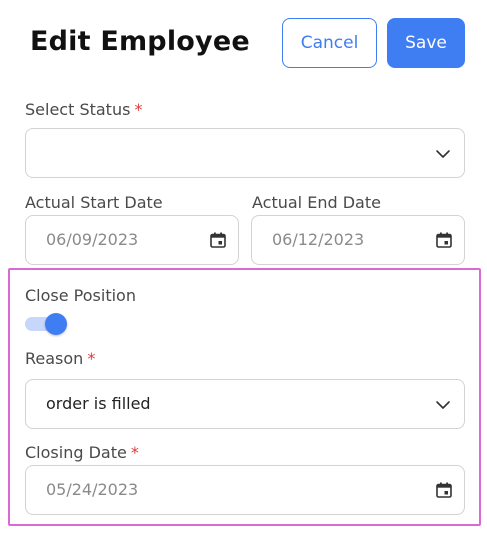 Image resolution: width=487 pixels, height=538 pixels. Describe the element at coordinates (245, 153) in the screenshot. I see `status-select` at that location.